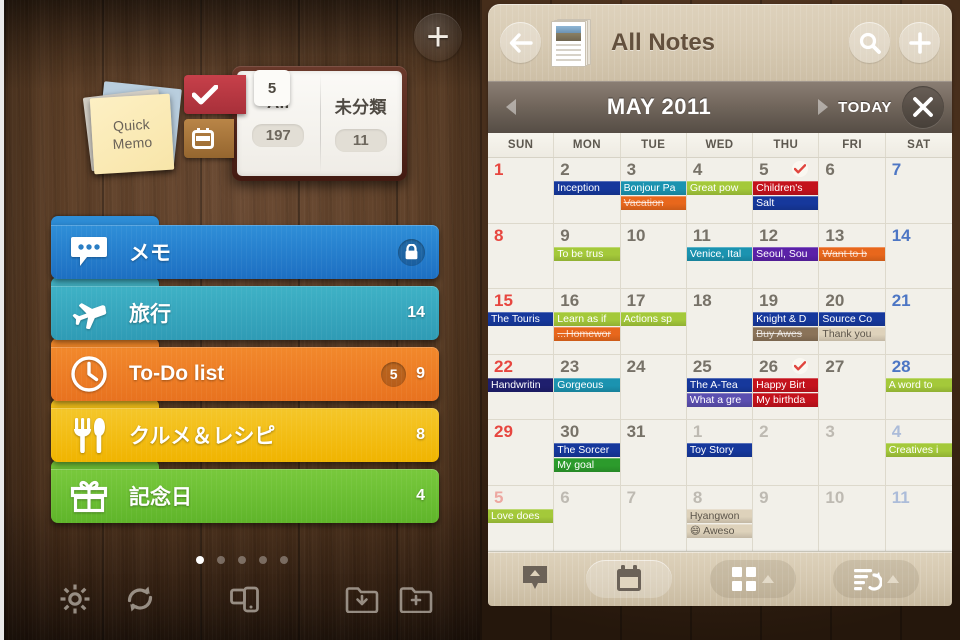 This screenshot has height=640, width=960. I want to click on folder-body: クルメ＆レシピ 8, so click(245, 435).